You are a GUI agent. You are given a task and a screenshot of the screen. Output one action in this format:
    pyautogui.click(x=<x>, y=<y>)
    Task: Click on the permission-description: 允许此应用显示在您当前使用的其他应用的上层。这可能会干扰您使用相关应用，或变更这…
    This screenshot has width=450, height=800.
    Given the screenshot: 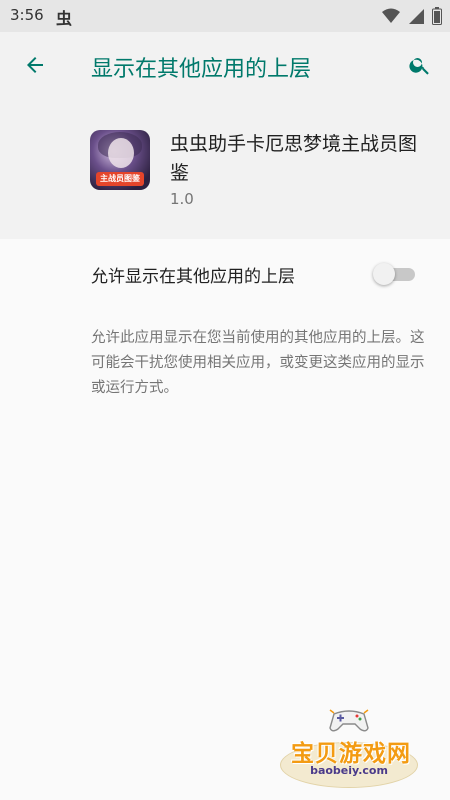 What is the action you would take?
    pyautogui.click(x=258, y=363)
    